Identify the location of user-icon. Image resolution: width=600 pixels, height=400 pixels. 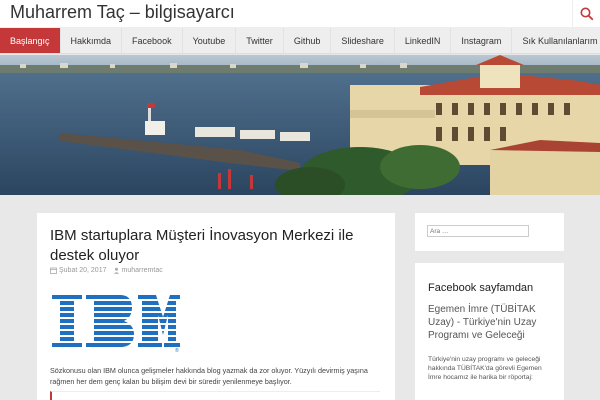
(116, 270).